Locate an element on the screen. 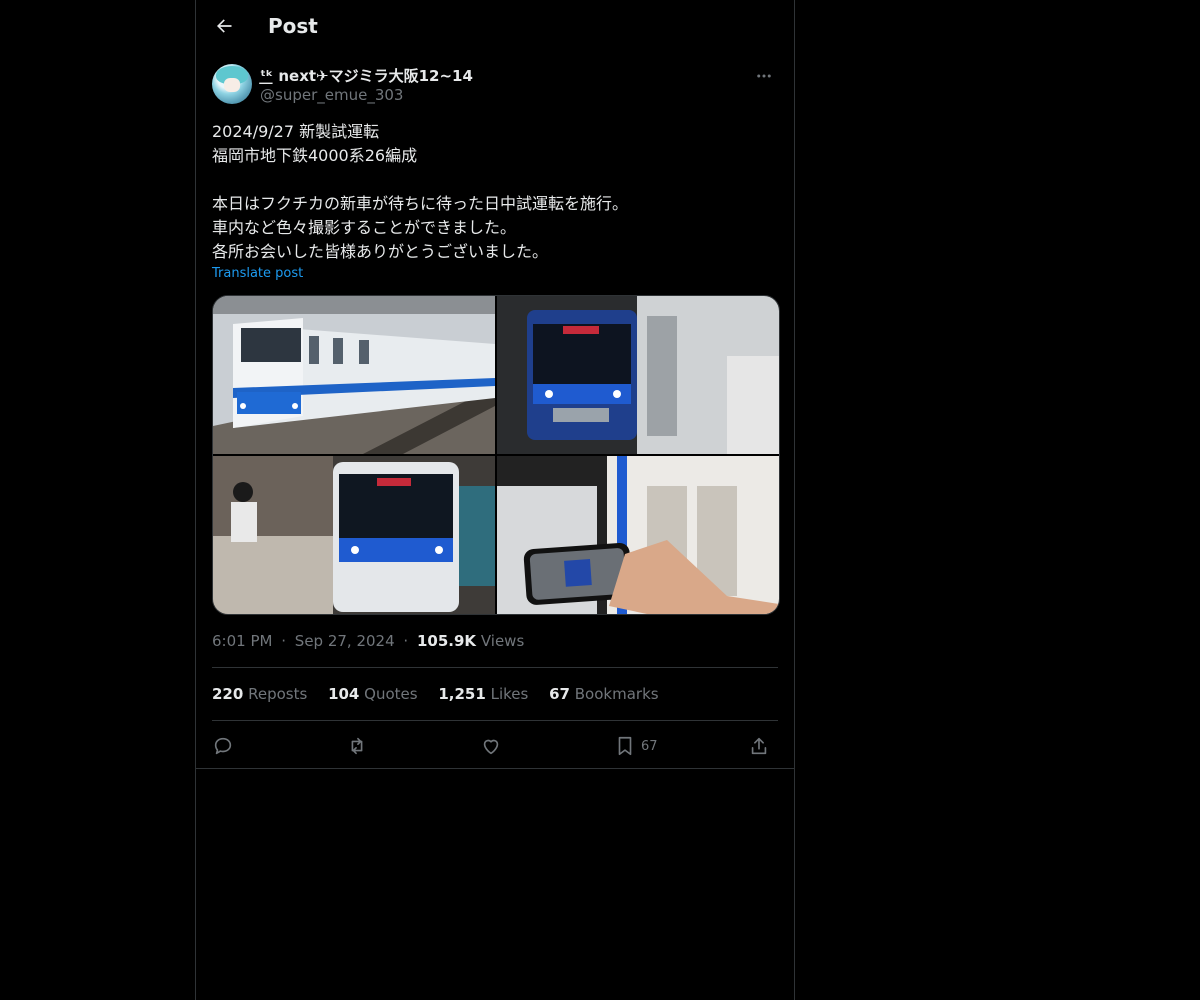  bookmarks-stat: 67 Bookmarks is located at coordinates (603, 694).